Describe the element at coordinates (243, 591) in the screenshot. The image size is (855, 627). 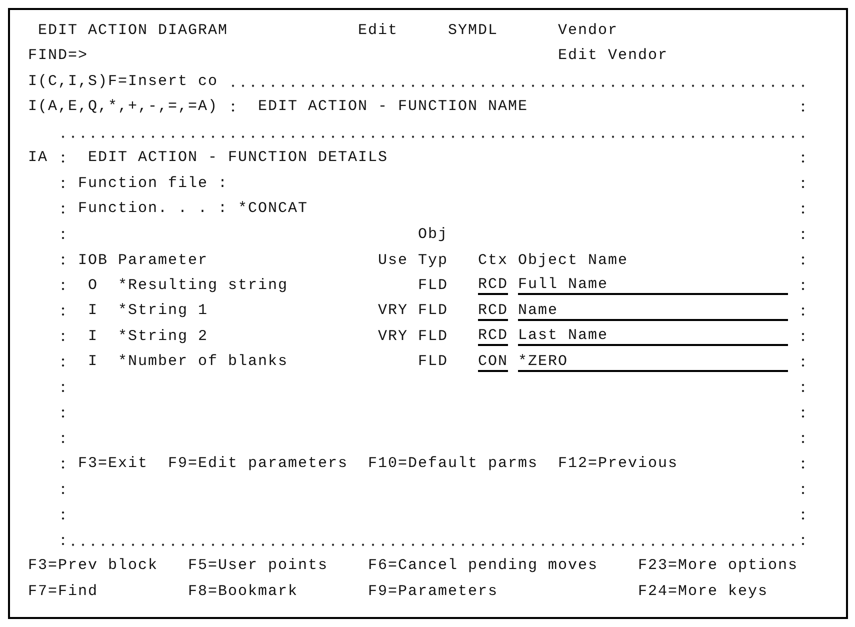
I see `function-key-hint: F8=Bookmark` at that location.